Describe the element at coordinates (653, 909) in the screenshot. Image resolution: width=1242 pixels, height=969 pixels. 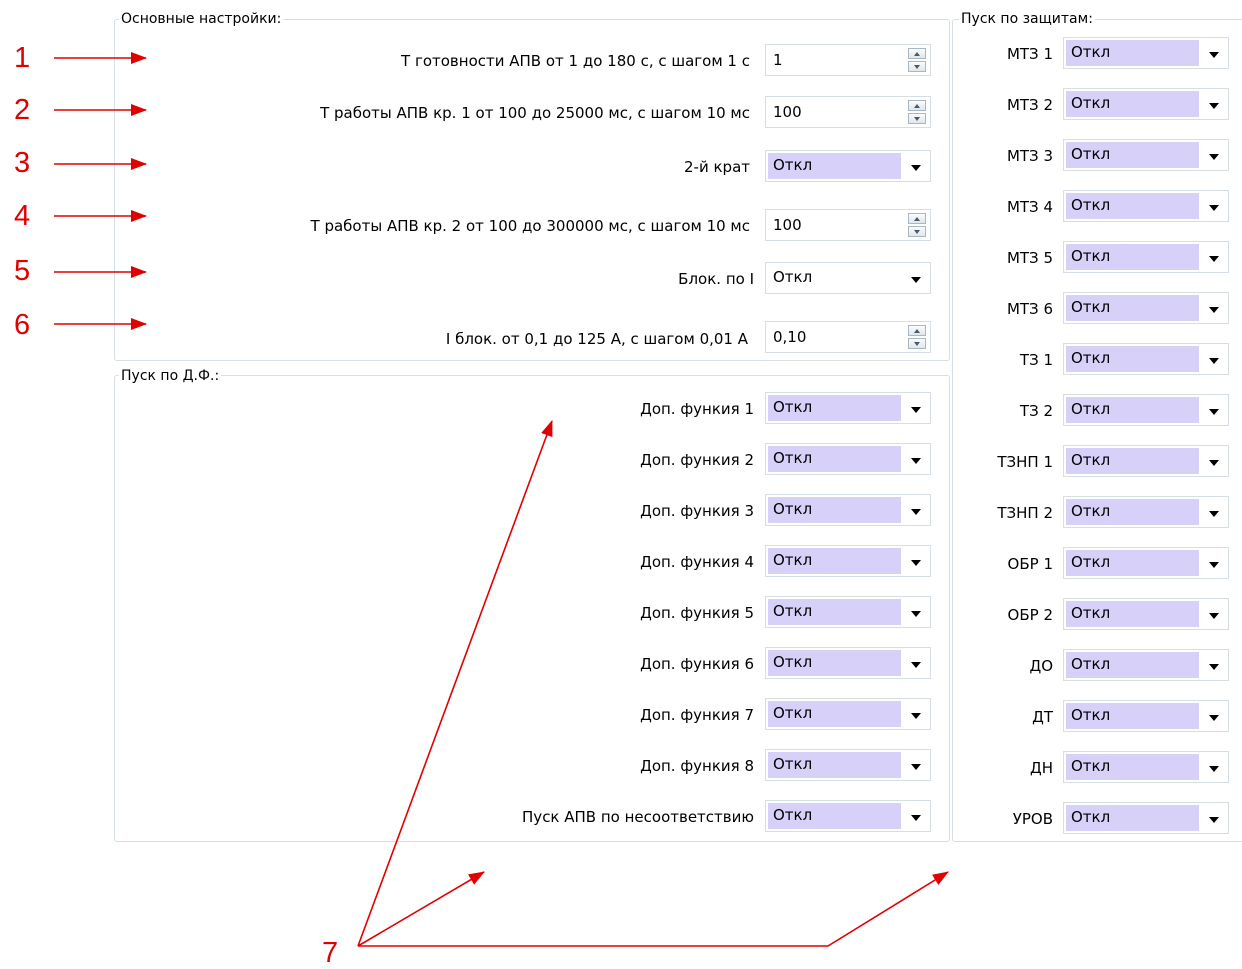
I see `arrow-7c` at that location.